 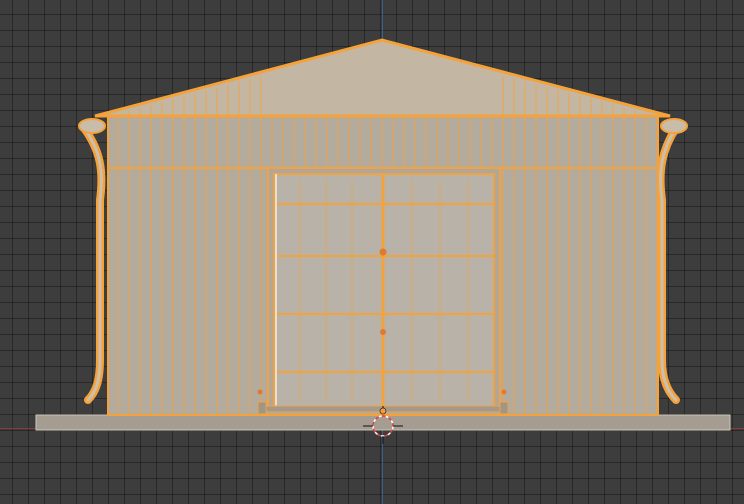 I want to click on right-downspout, so click(x=672, y=261).